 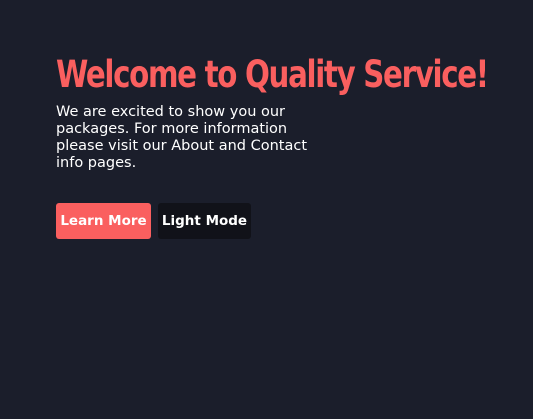 What do you see at coordinates (103, 221) in the screenshot?
I see `learn-more-button: Learn More` at bounding box center [103, 221].